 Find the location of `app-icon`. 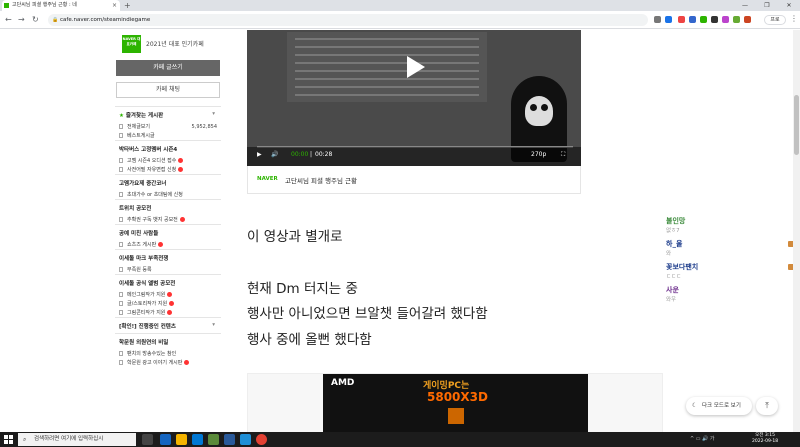

app-icon is located at coordinates (229, 439).